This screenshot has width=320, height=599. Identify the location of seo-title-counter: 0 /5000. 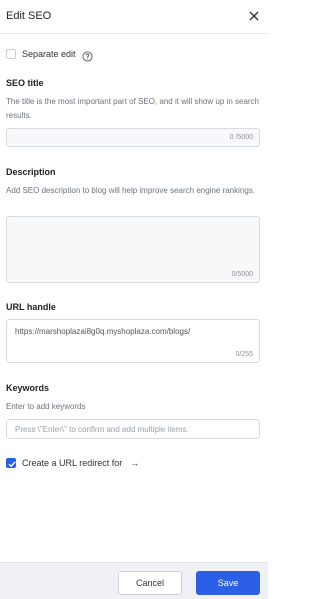
(241, 137).